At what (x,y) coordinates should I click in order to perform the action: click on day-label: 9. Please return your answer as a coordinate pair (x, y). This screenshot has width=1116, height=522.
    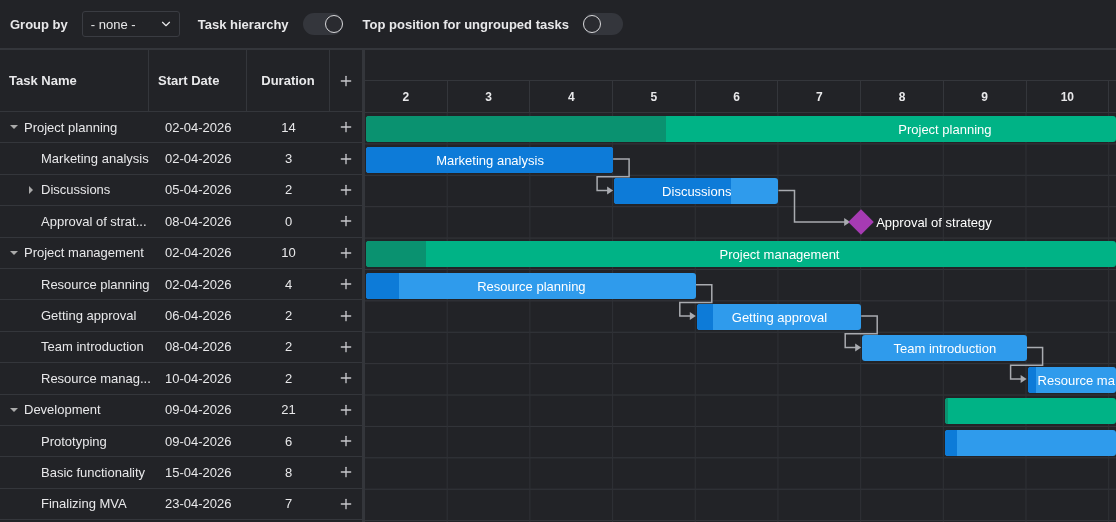
    Looking at the image, I should click on (985, 96).